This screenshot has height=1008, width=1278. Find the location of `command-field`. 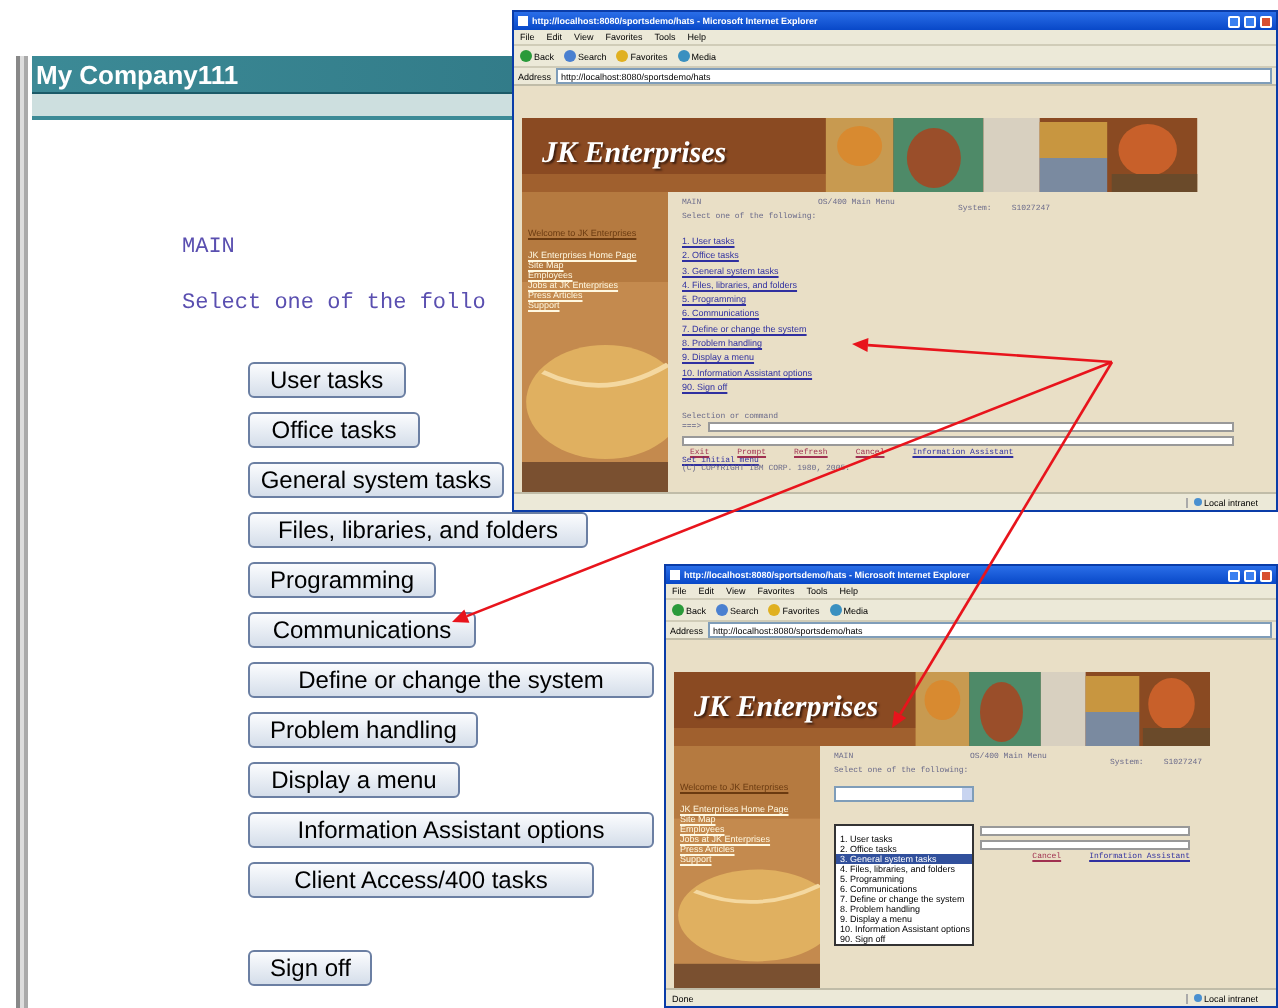

command-field is located at coordinates (971, 427).